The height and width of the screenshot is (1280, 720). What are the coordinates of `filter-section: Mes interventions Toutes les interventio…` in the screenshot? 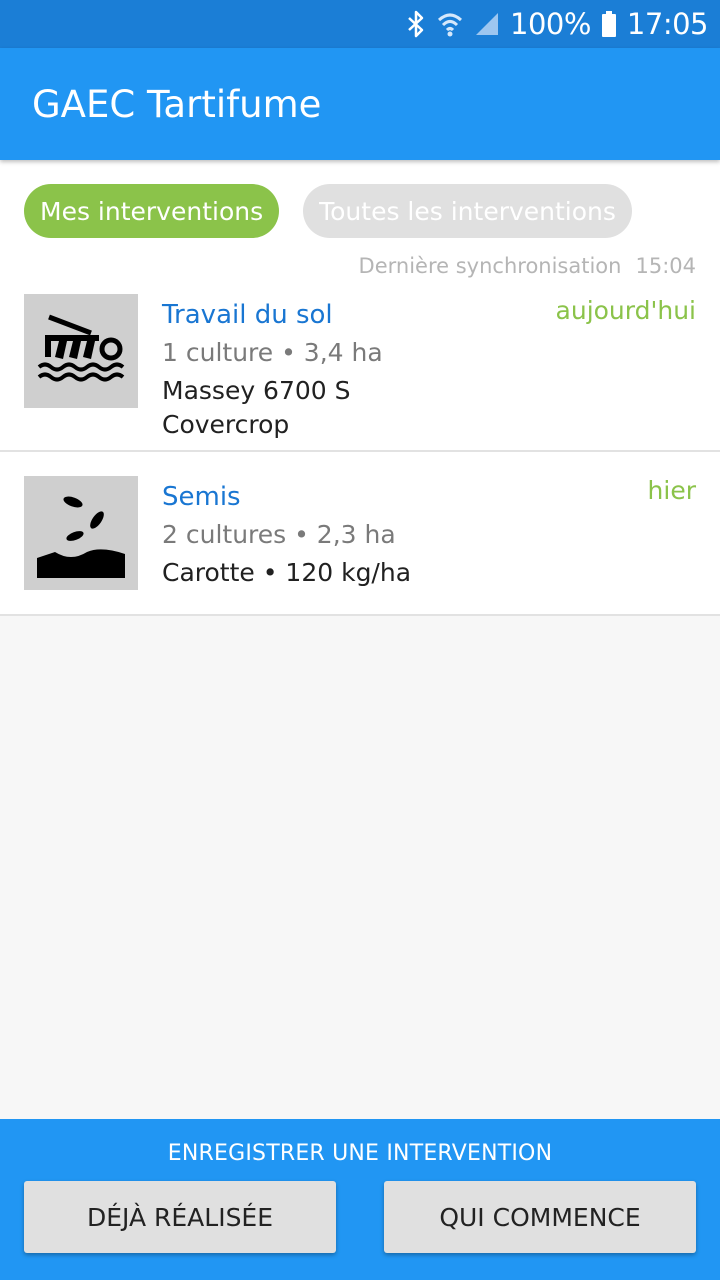 It's located at (360, 219).